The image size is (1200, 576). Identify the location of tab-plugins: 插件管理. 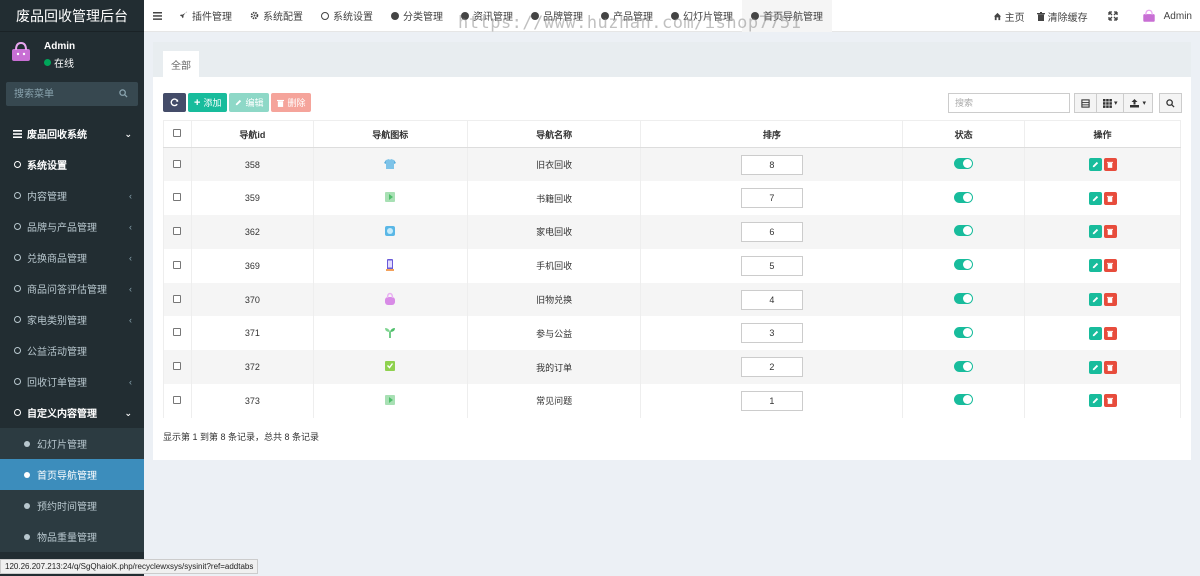
(205, 16).